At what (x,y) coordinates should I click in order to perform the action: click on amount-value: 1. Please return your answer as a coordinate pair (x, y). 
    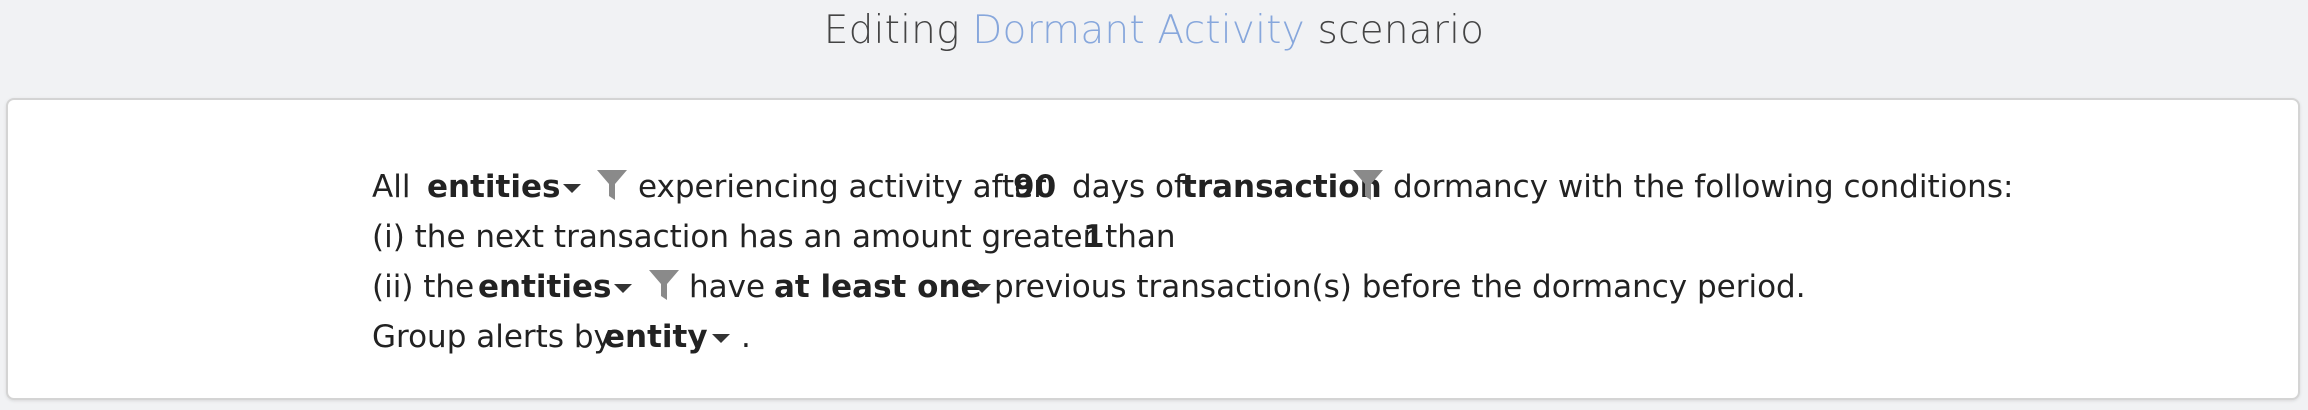
    Looking at the image, I should click on (1094, 237).